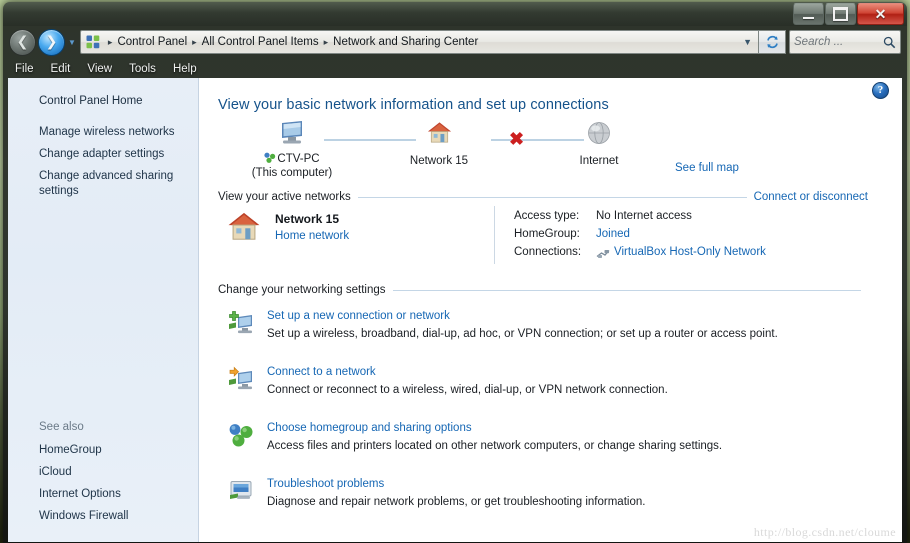 This screenshot has width=910, height=543. I want to click on network-small-icon, so click(270, 157).